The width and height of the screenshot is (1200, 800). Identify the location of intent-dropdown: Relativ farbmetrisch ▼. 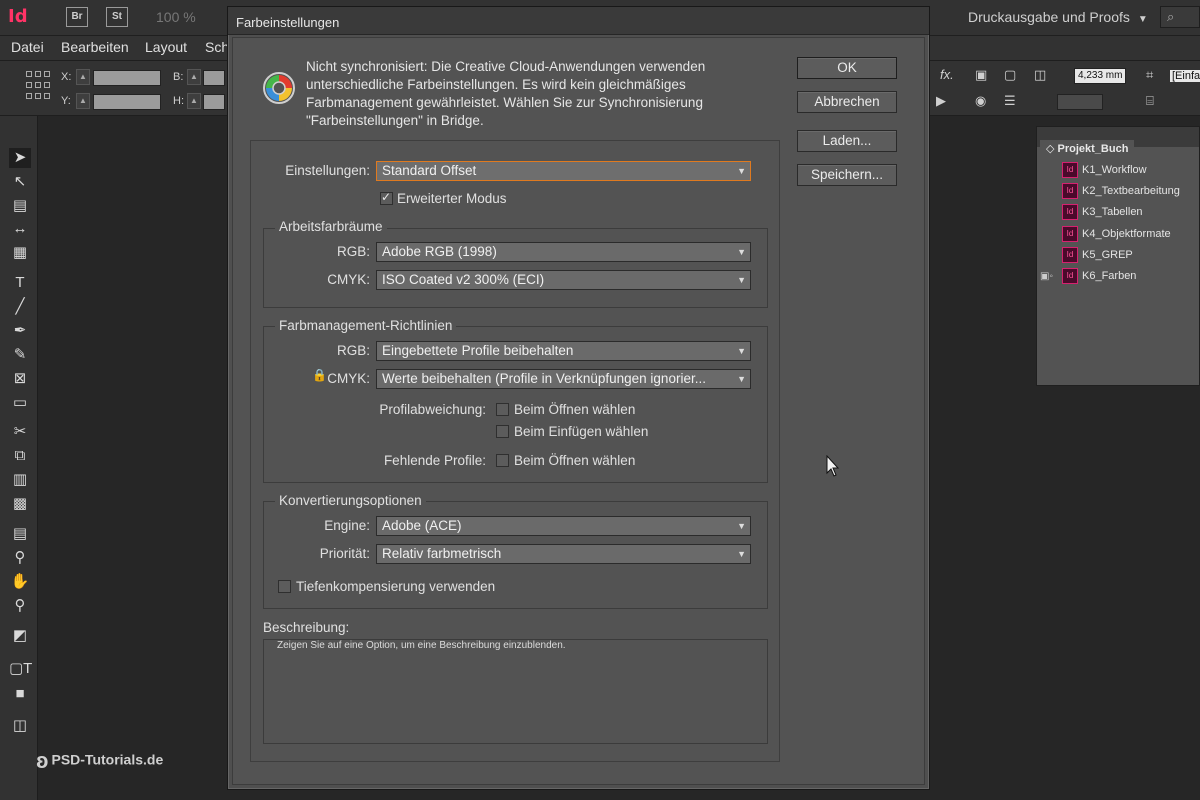
(563, 554).